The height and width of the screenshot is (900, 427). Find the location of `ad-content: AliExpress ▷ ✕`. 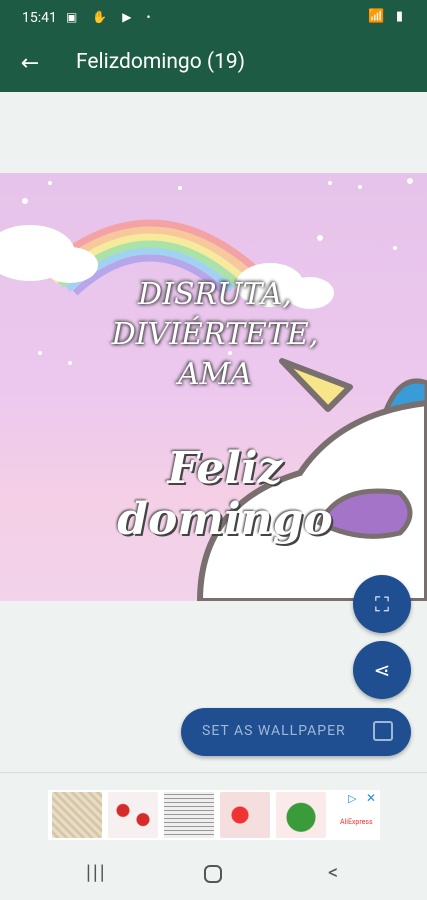

ad-content: AliExpress ▷ ✕ is located at coordinates (214, 815).